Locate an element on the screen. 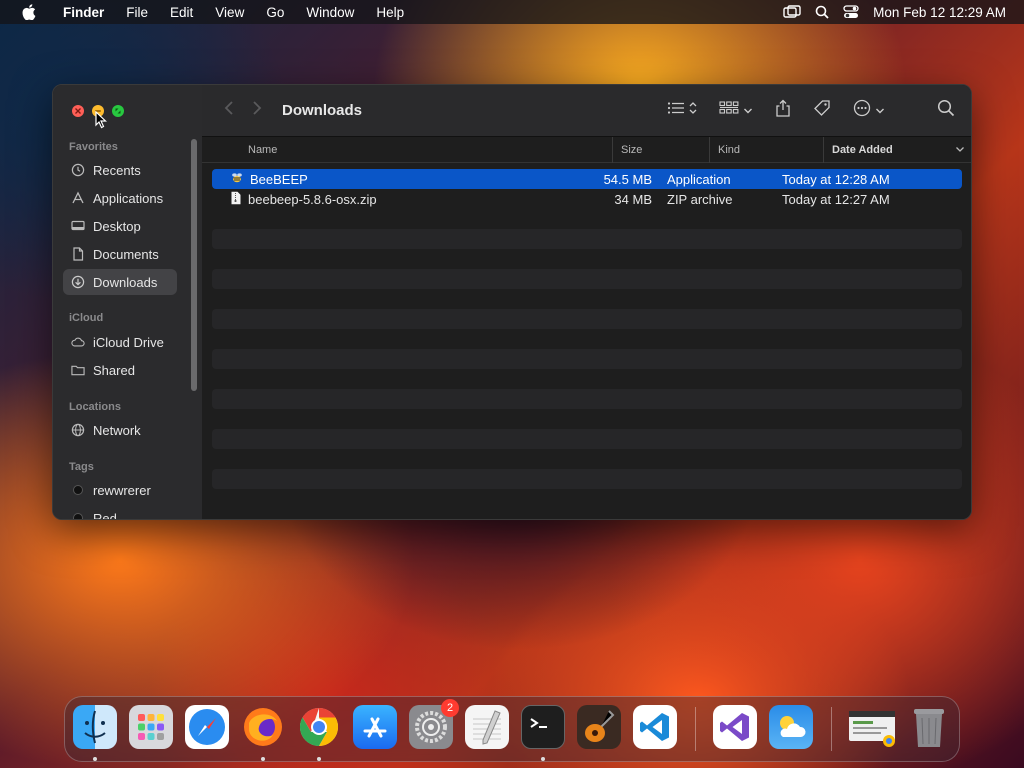  dock-finder-icon is located at coordinates (95, 727).